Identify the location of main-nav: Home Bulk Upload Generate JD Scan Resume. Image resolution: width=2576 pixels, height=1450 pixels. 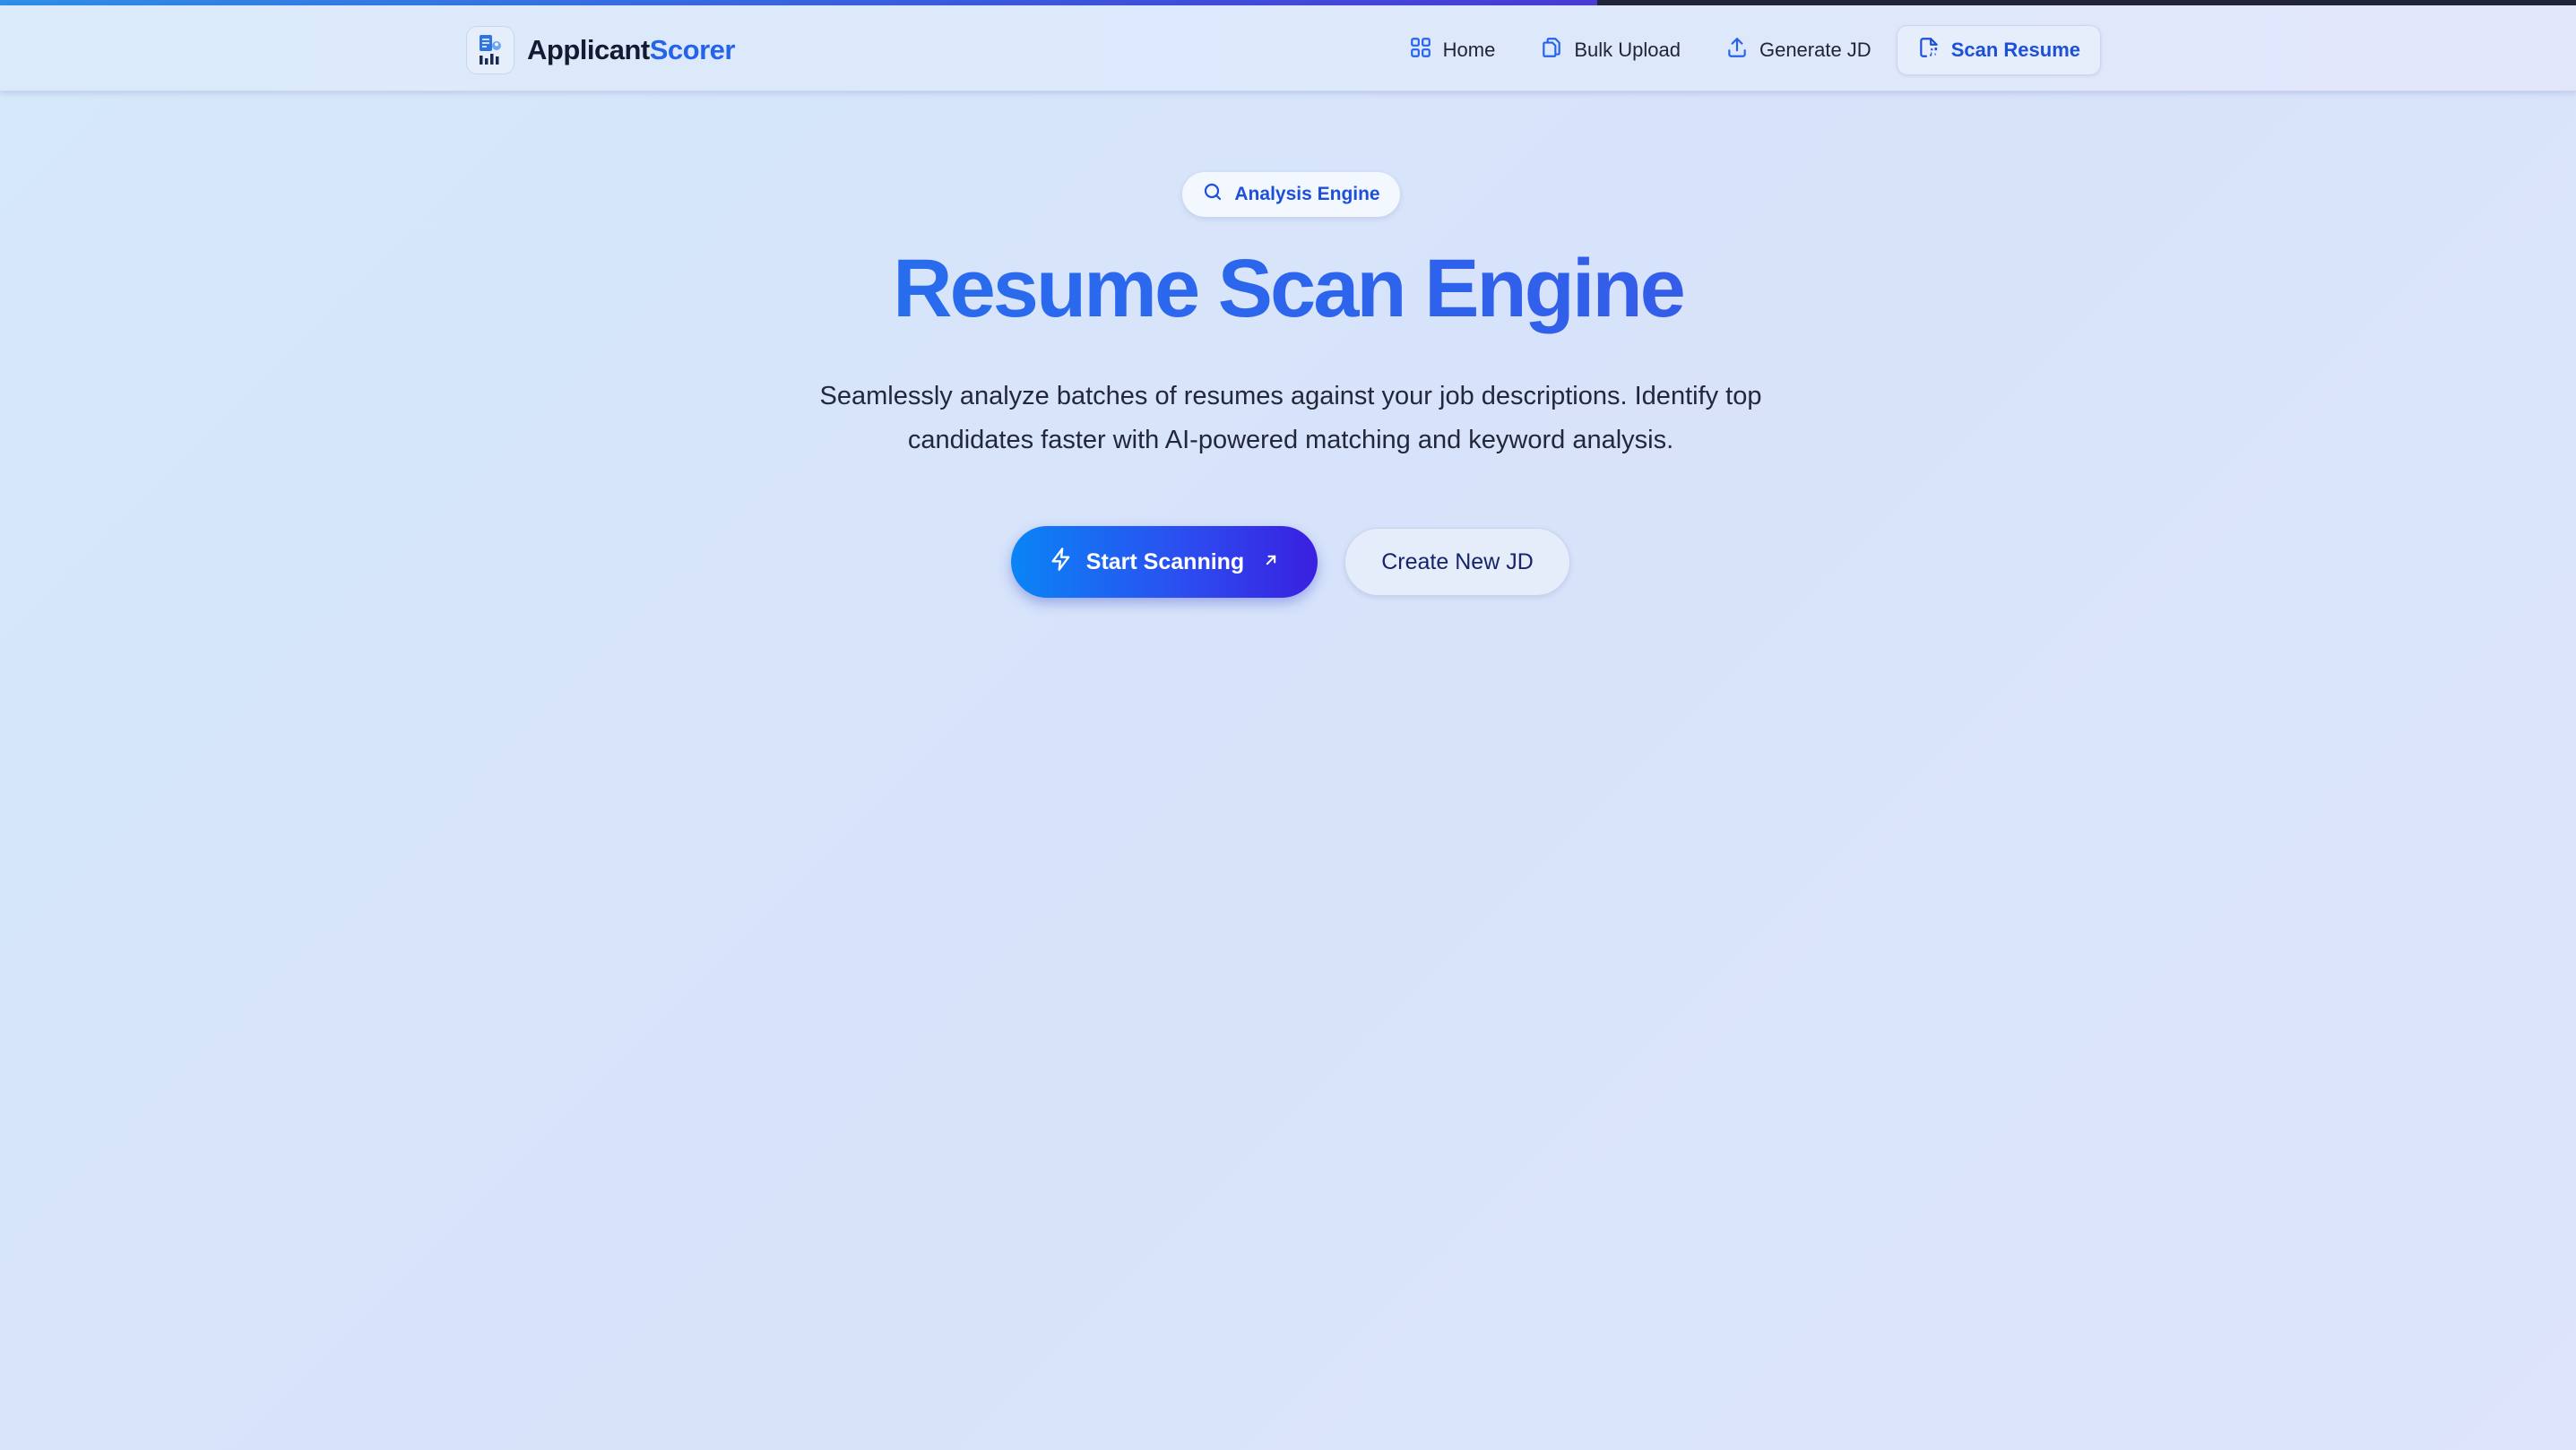
(1745, 50).